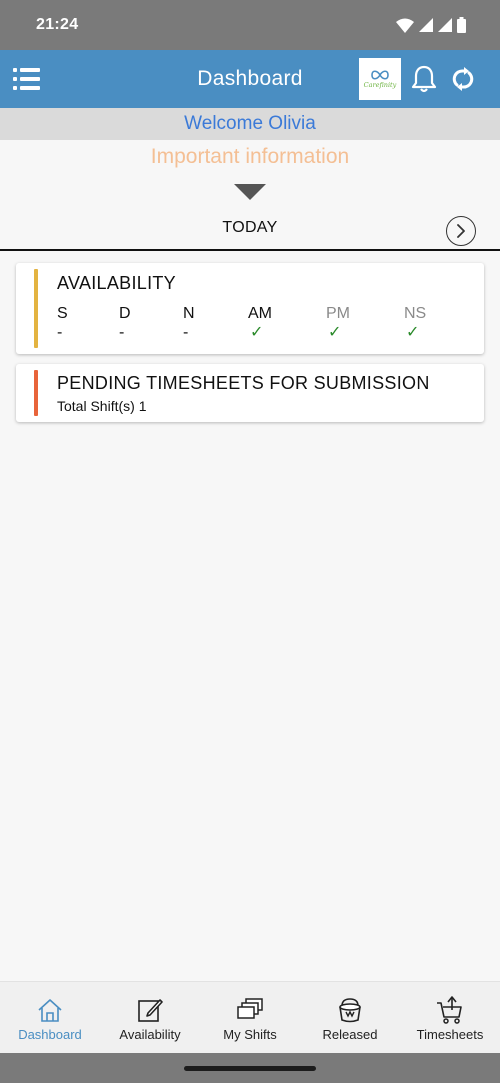 This screenshot has width=500, height=1083. What do you see at coordinates (116, 283) in the screenshot?
I see `availability-title: AVAILABILITY` at bounding box center [116, 283].